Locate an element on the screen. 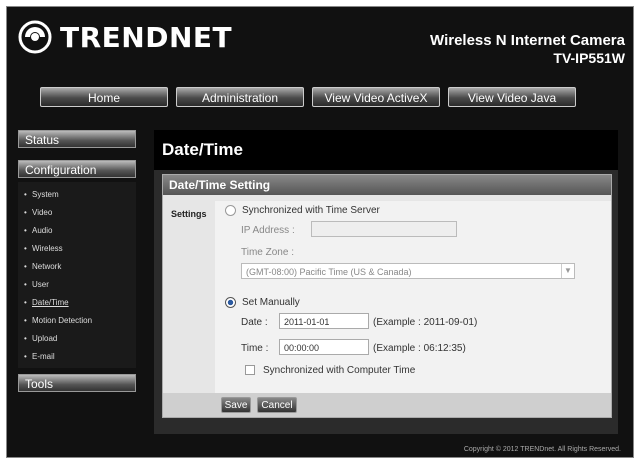  sync-computer-checkbox is located at coordinates (250, 370).